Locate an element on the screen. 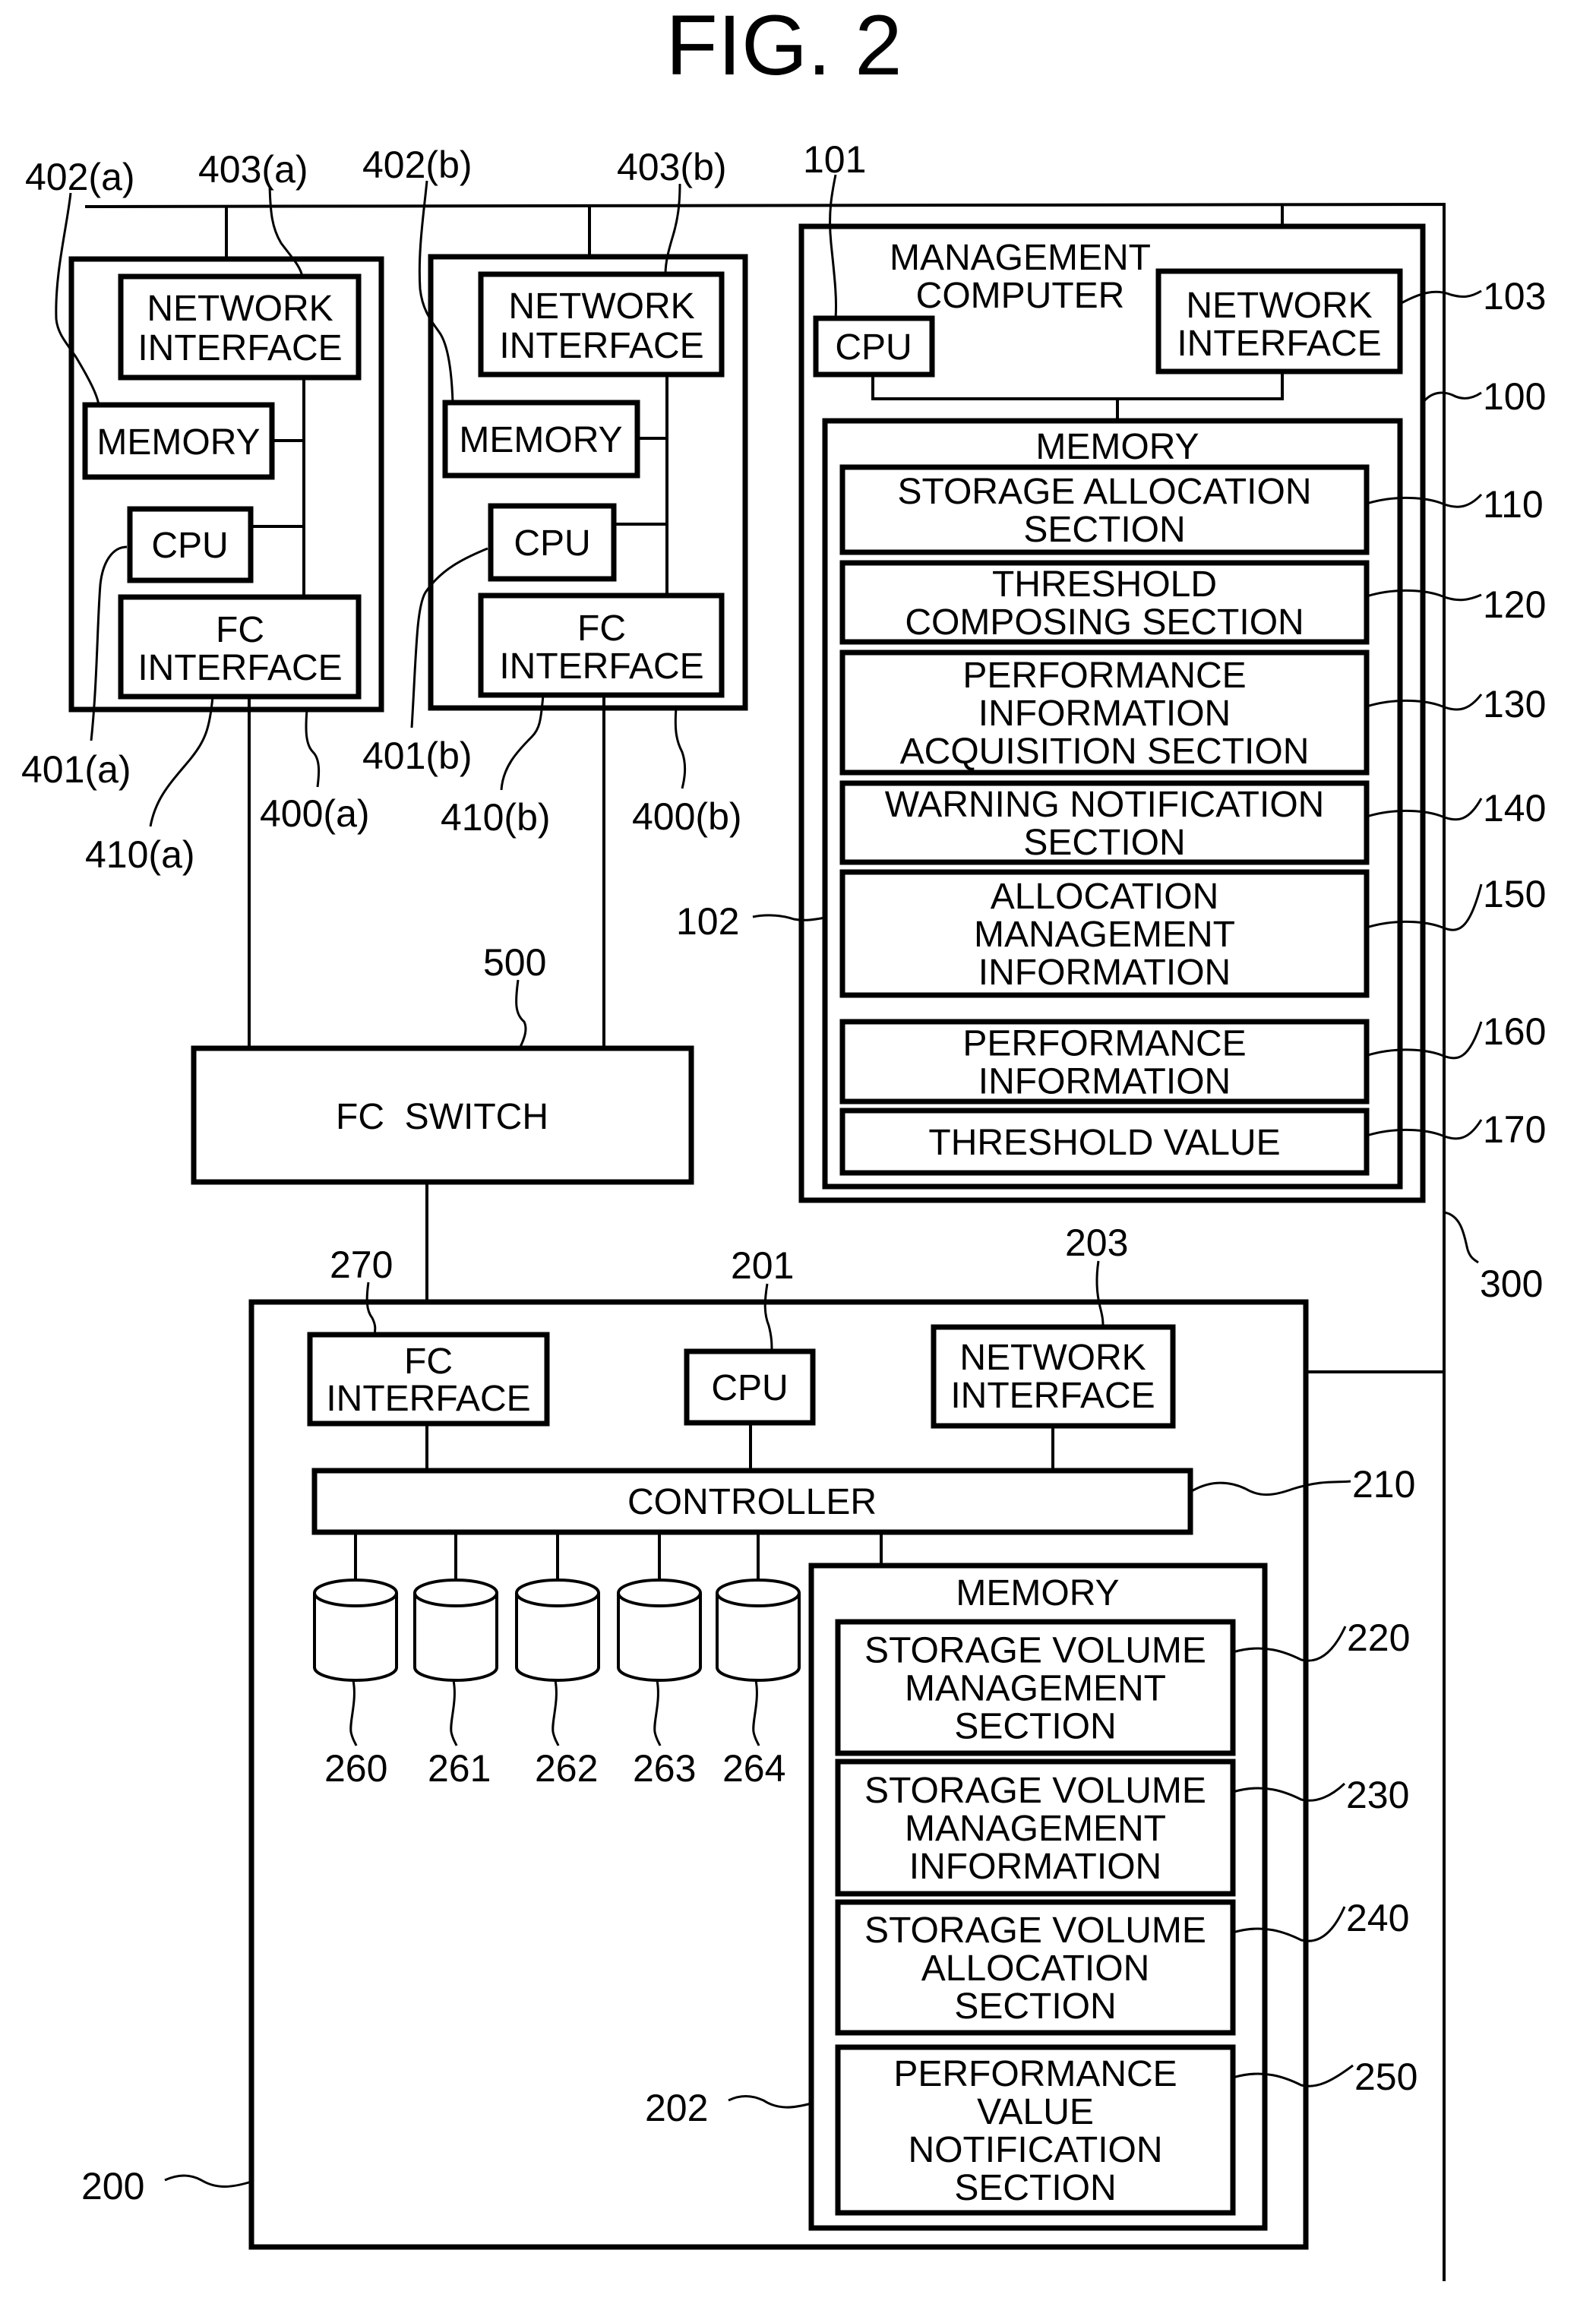 This screenshot has height=2307, width=1596. host-a-fc-interface-label-2: INTERFACE is located at coordinates (239, 668).